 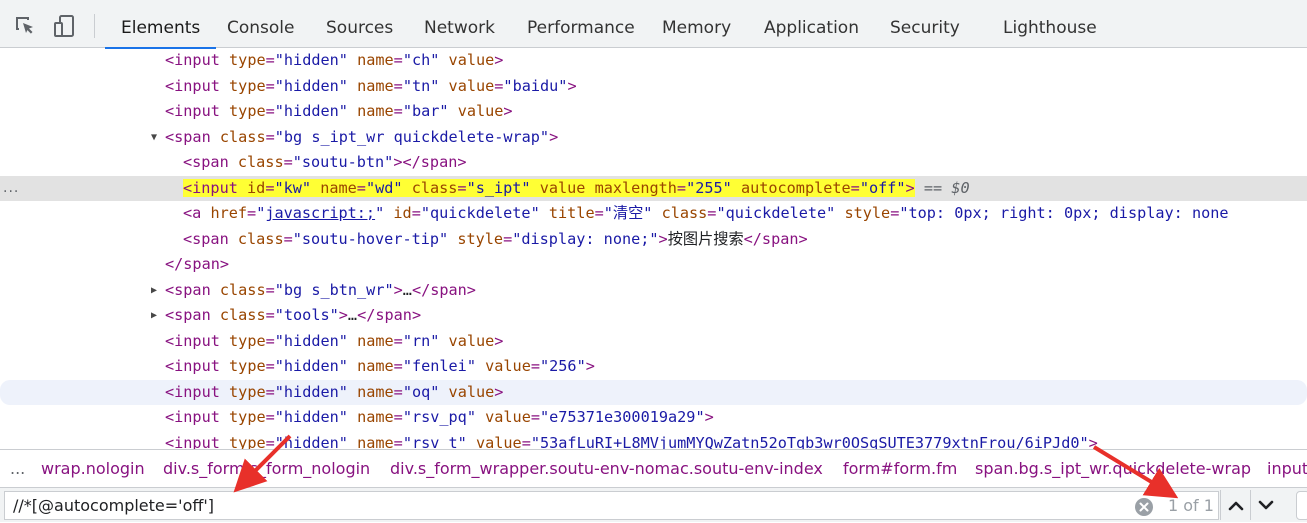 What do you see at coordinates (653, 341) in the screenshot?
I see `dom-node-row: <input type="hidden" name="rn" value>` at bounding box center [653, 341].